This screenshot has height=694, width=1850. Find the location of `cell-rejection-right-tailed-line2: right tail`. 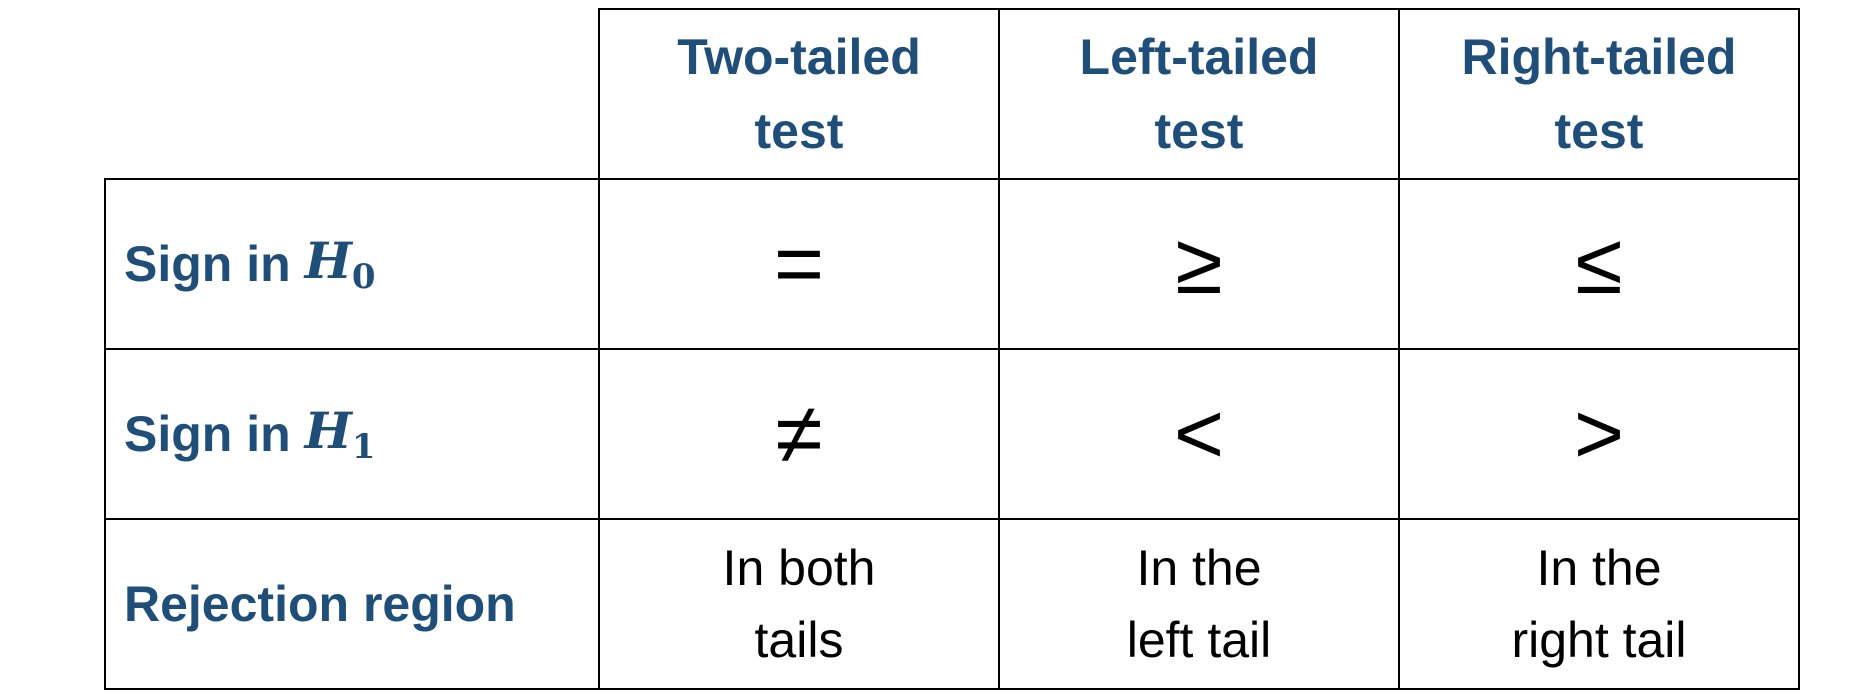

cell-rejection-right-tailed-line2: right tail is located at coordinates (1599, 640).